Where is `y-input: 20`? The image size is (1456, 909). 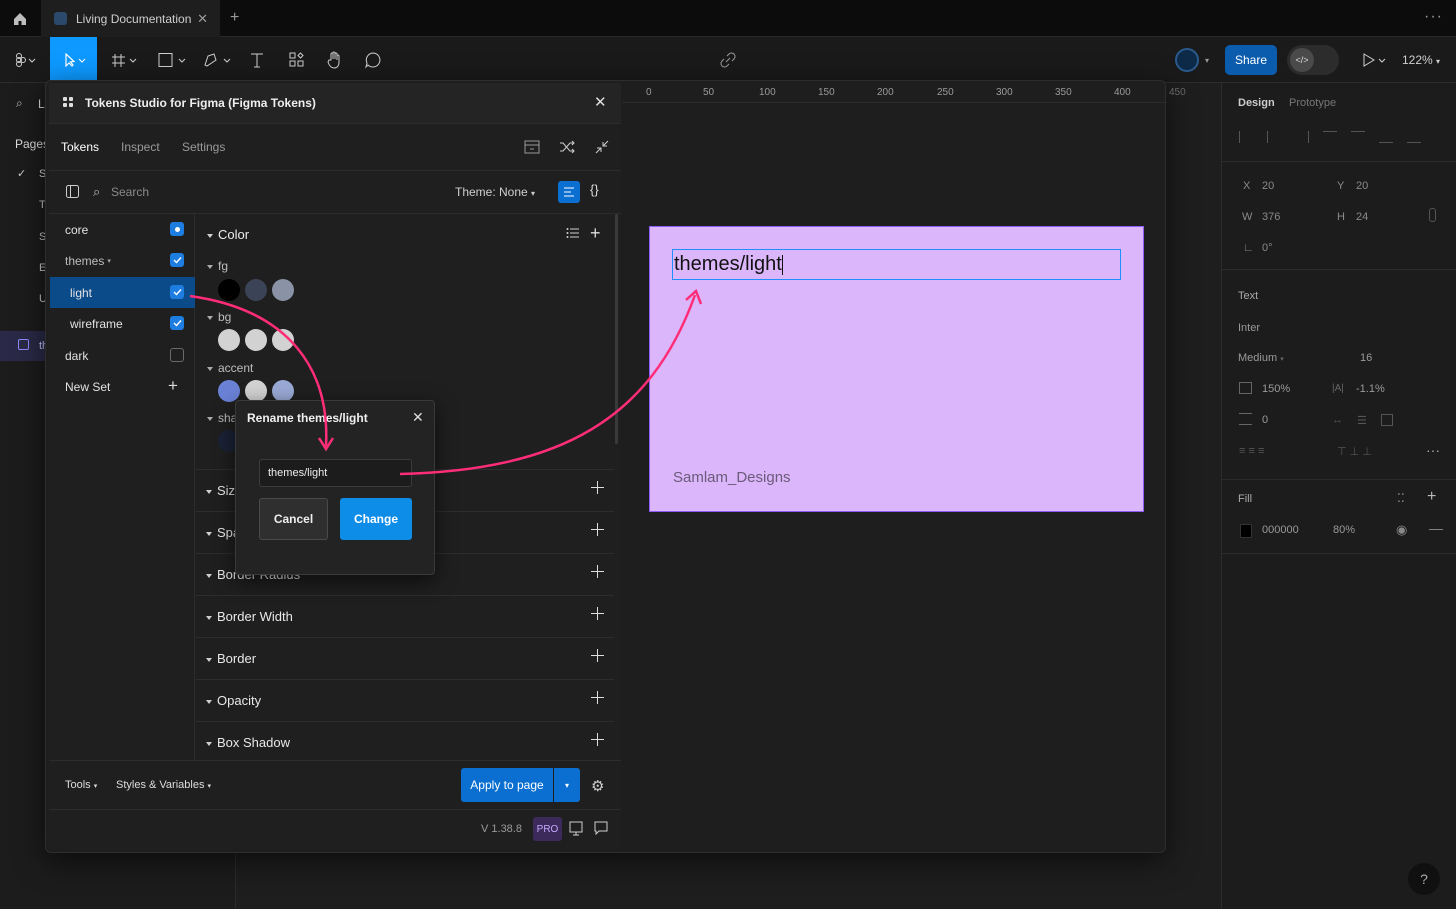
y-input: 20 is located at coordinates (1362, 186).